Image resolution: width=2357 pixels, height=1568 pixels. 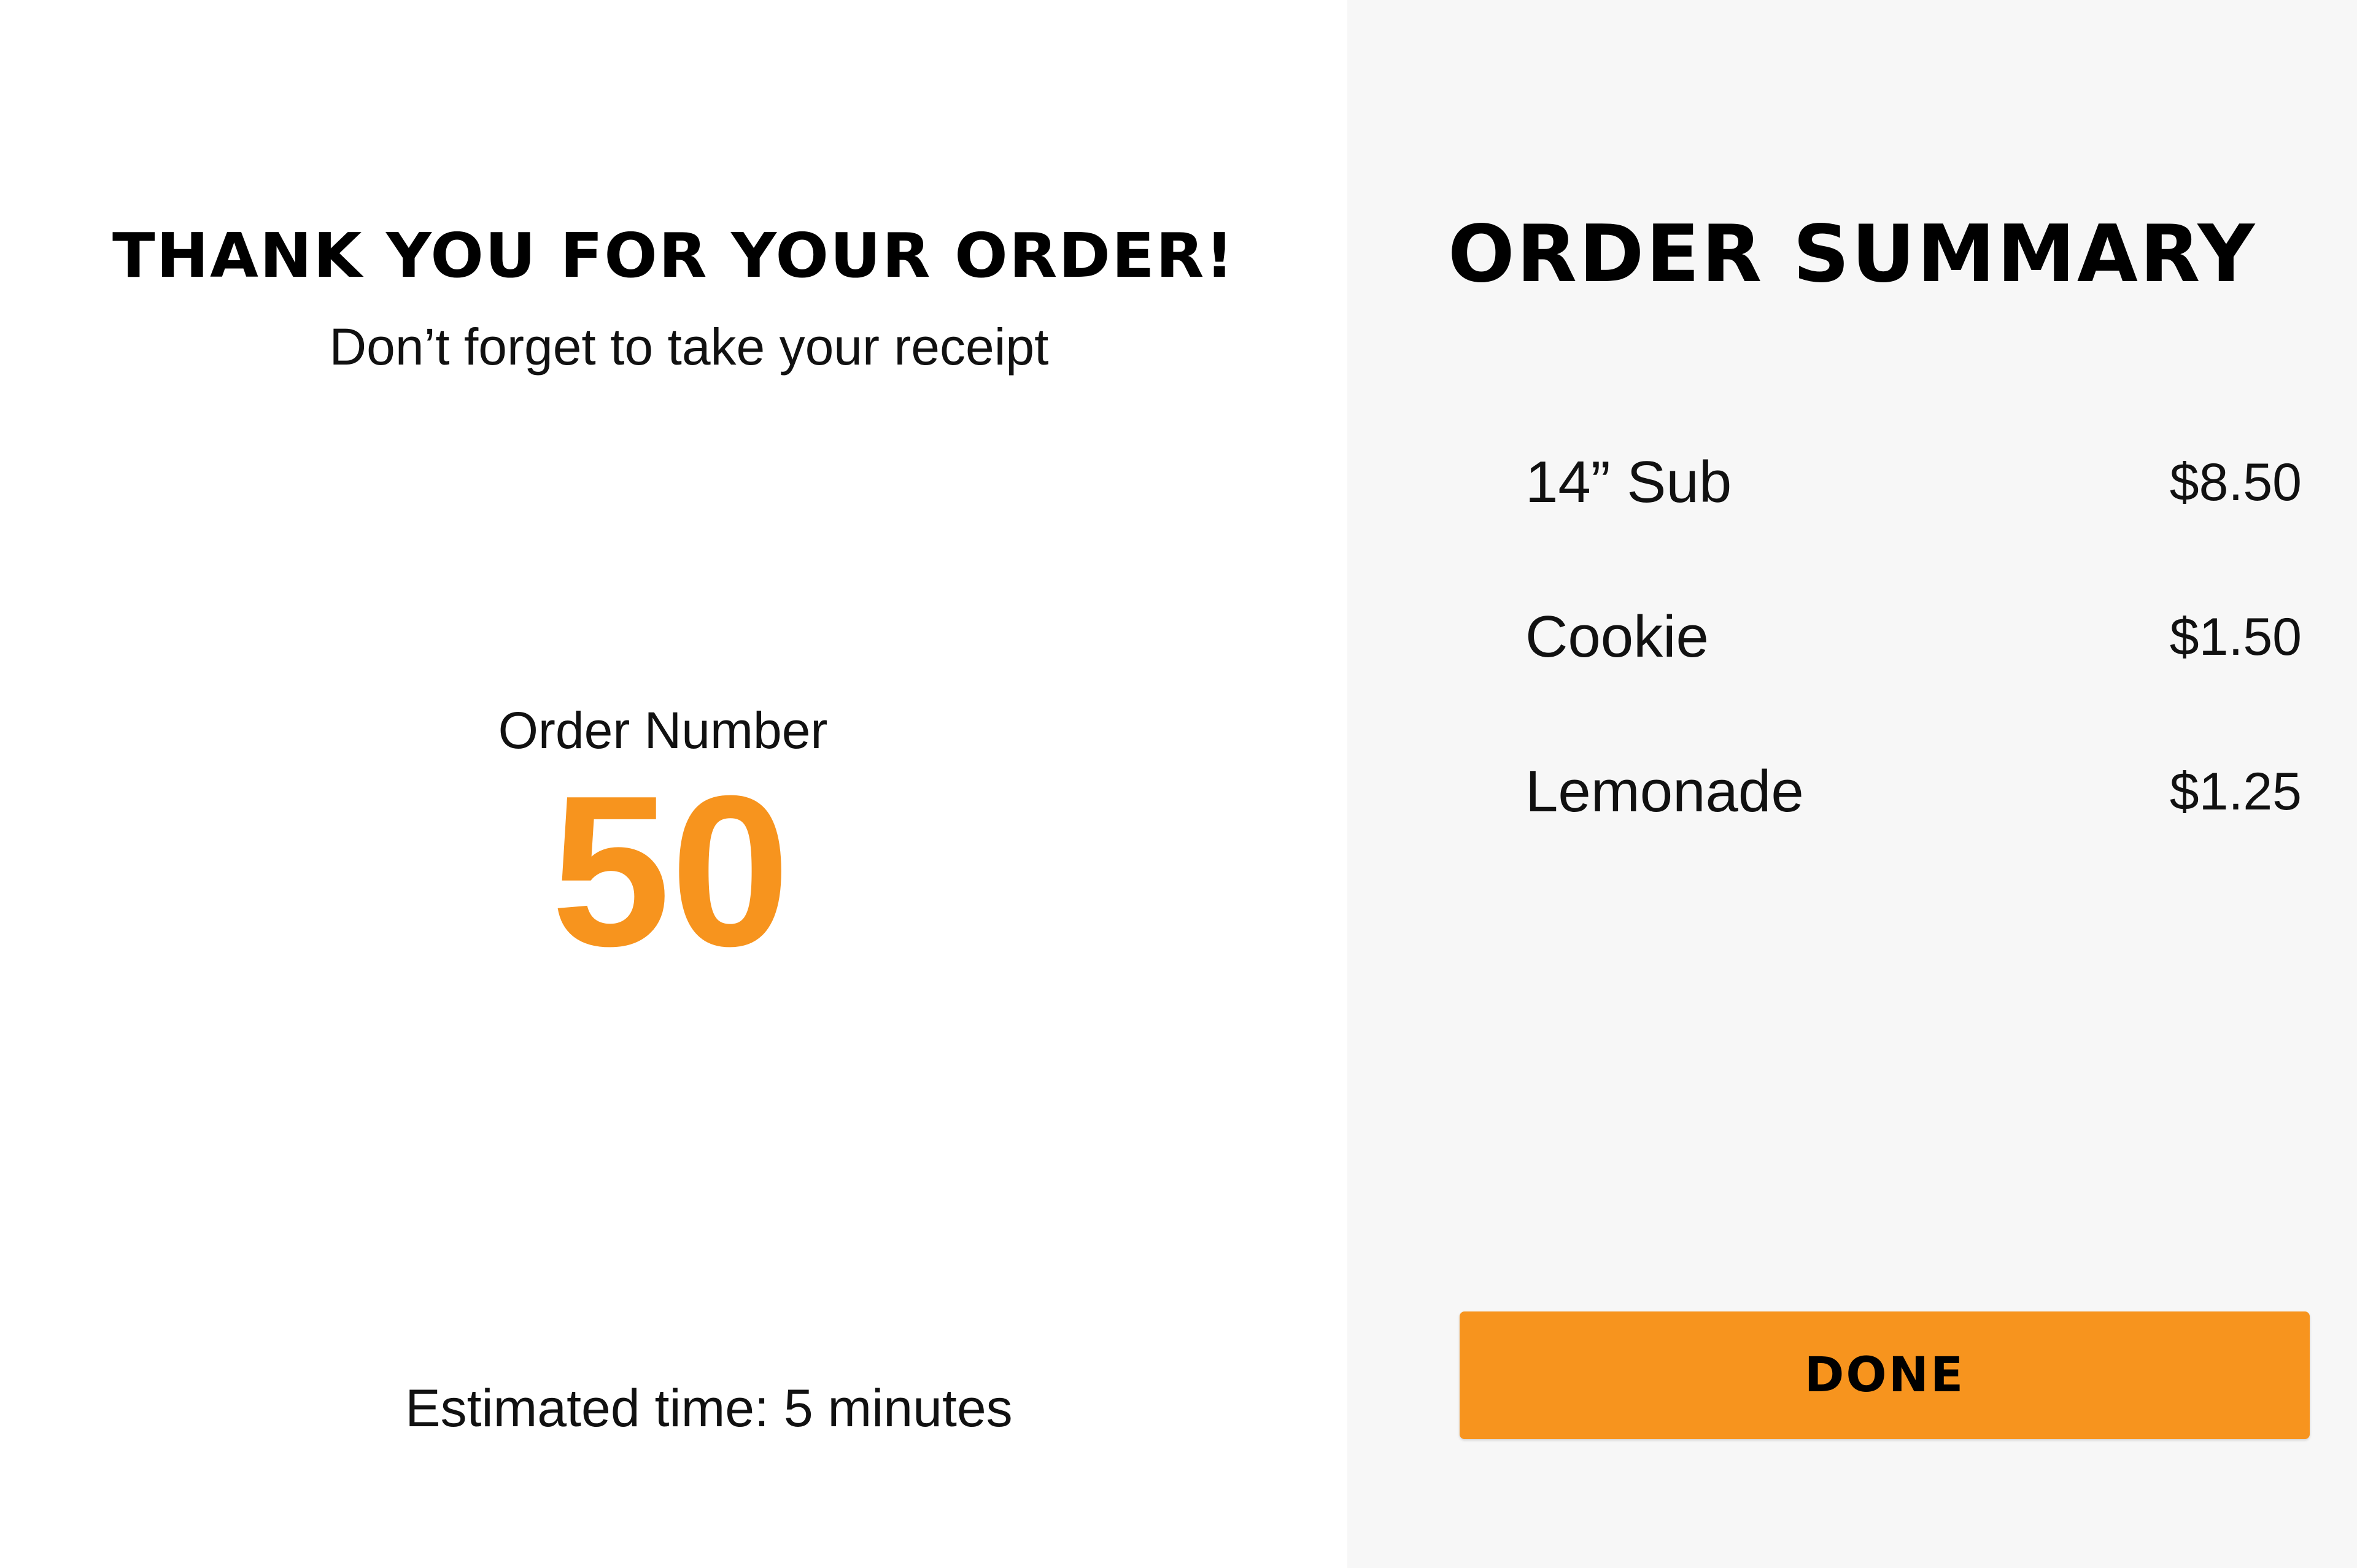 What do you see at coordinates (673, 256) in the screenshot?
I see `thank-you-heading: THANK YOU FOR YOUR ORDER!` at bounding box center [673, 256].